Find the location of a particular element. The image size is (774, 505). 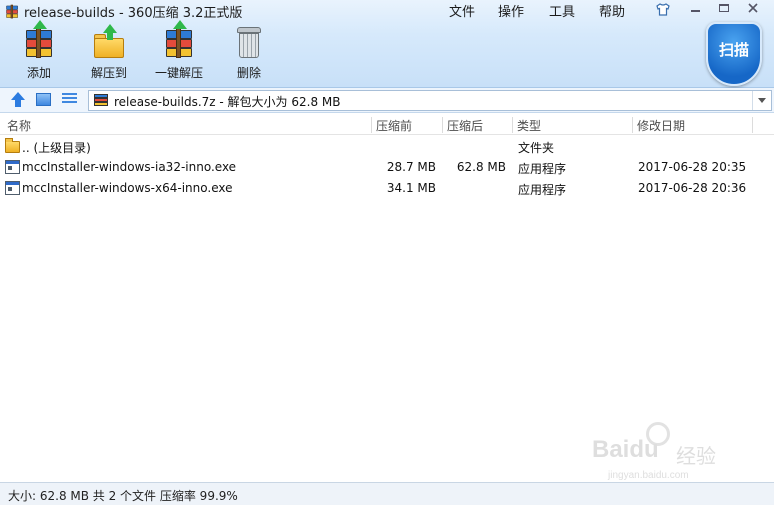

column-header-packed: 压缩前 is located at coordinates (392, 125).